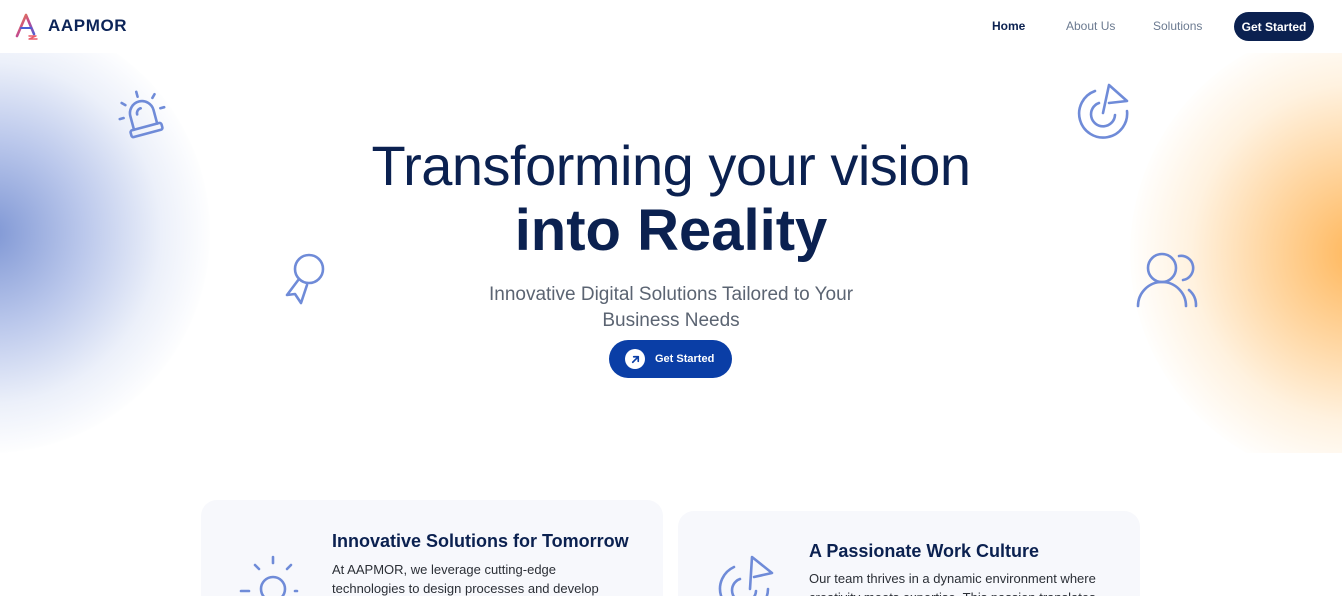 Image resolution: width=1342 pixels, height=596 pixels. What do you see at coordinates (88, 25) in the screenshot?
I see `brand-name: AAPMOR` at bounding box center [88, 25].